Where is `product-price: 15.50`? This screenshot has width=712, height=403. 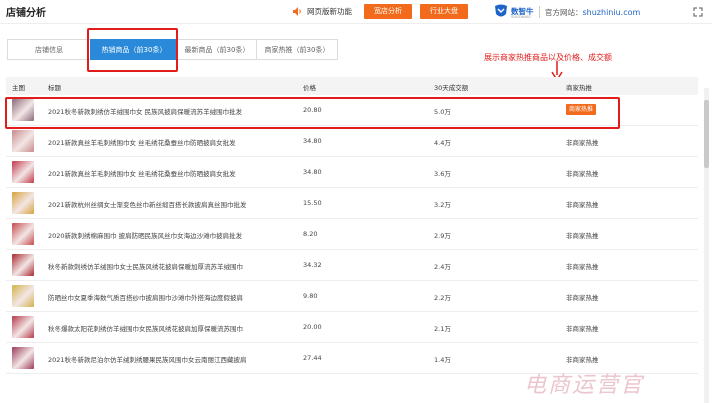
product-price: 15.50 is located at coordinates (312, 203).